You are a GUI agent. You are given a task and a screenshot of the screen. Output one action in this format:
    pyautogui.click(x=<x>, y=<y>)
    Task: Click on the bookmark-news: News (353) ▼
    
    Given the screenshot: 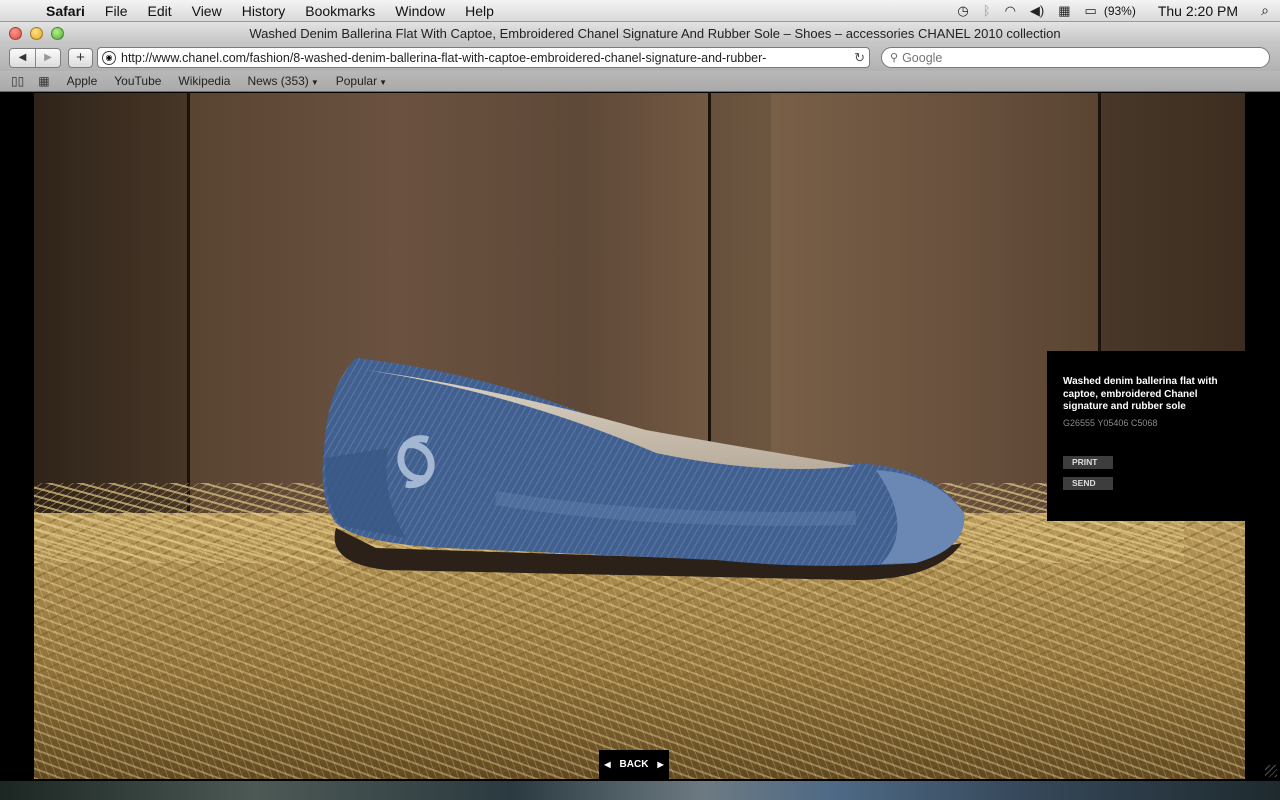 What is the action you would take?
    pyautogui.click(x=282, y=81)
    